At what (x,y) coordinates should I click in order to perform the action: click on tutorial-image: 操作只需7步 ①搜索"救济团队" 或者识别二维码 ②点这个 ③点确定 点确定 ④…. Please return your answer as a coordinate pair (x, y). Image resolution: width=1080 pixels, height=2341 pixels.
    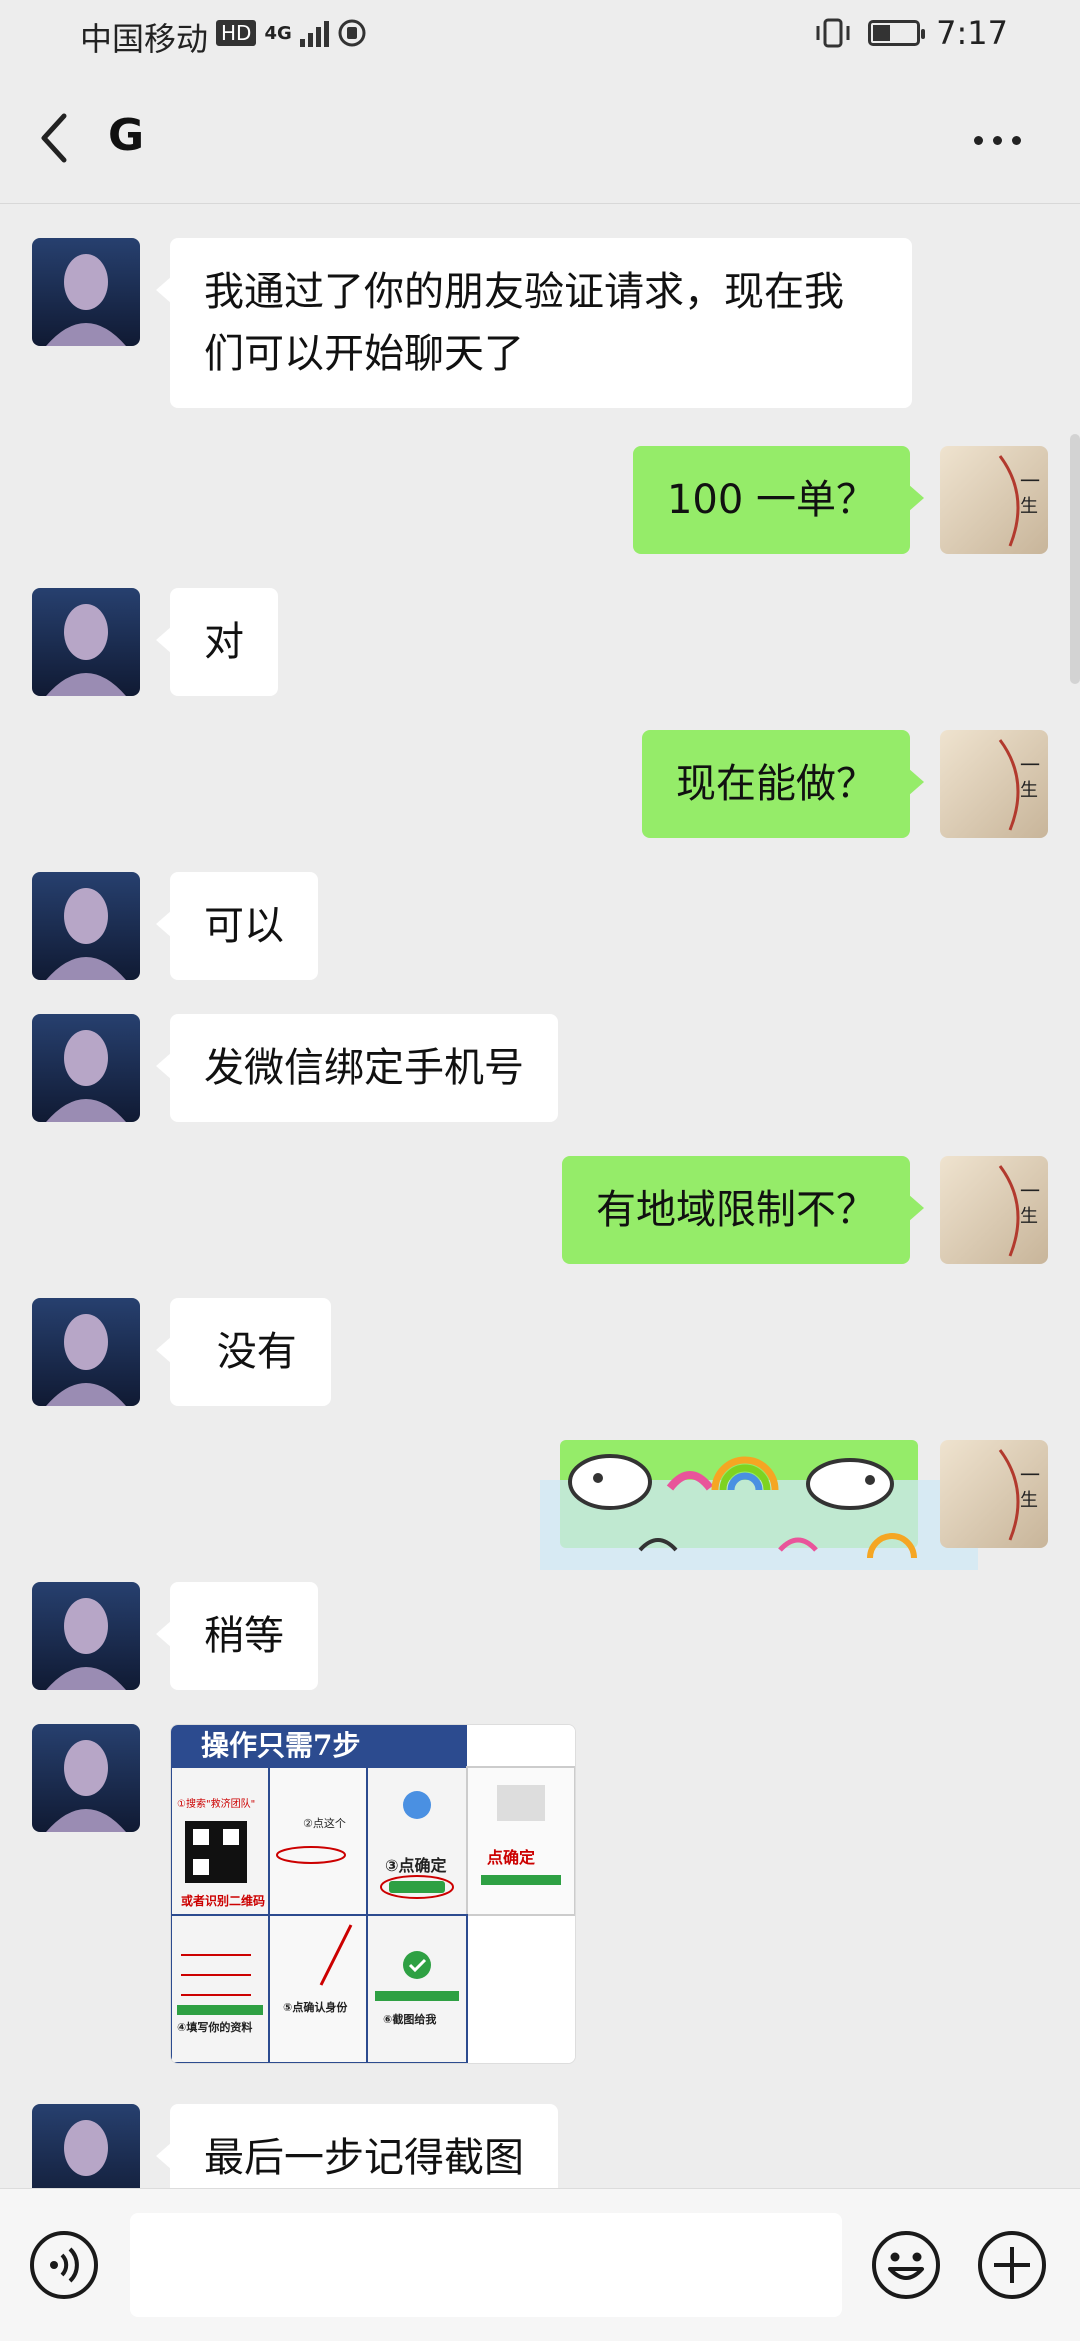
    Looking at the image, I should click on (373, 1894).